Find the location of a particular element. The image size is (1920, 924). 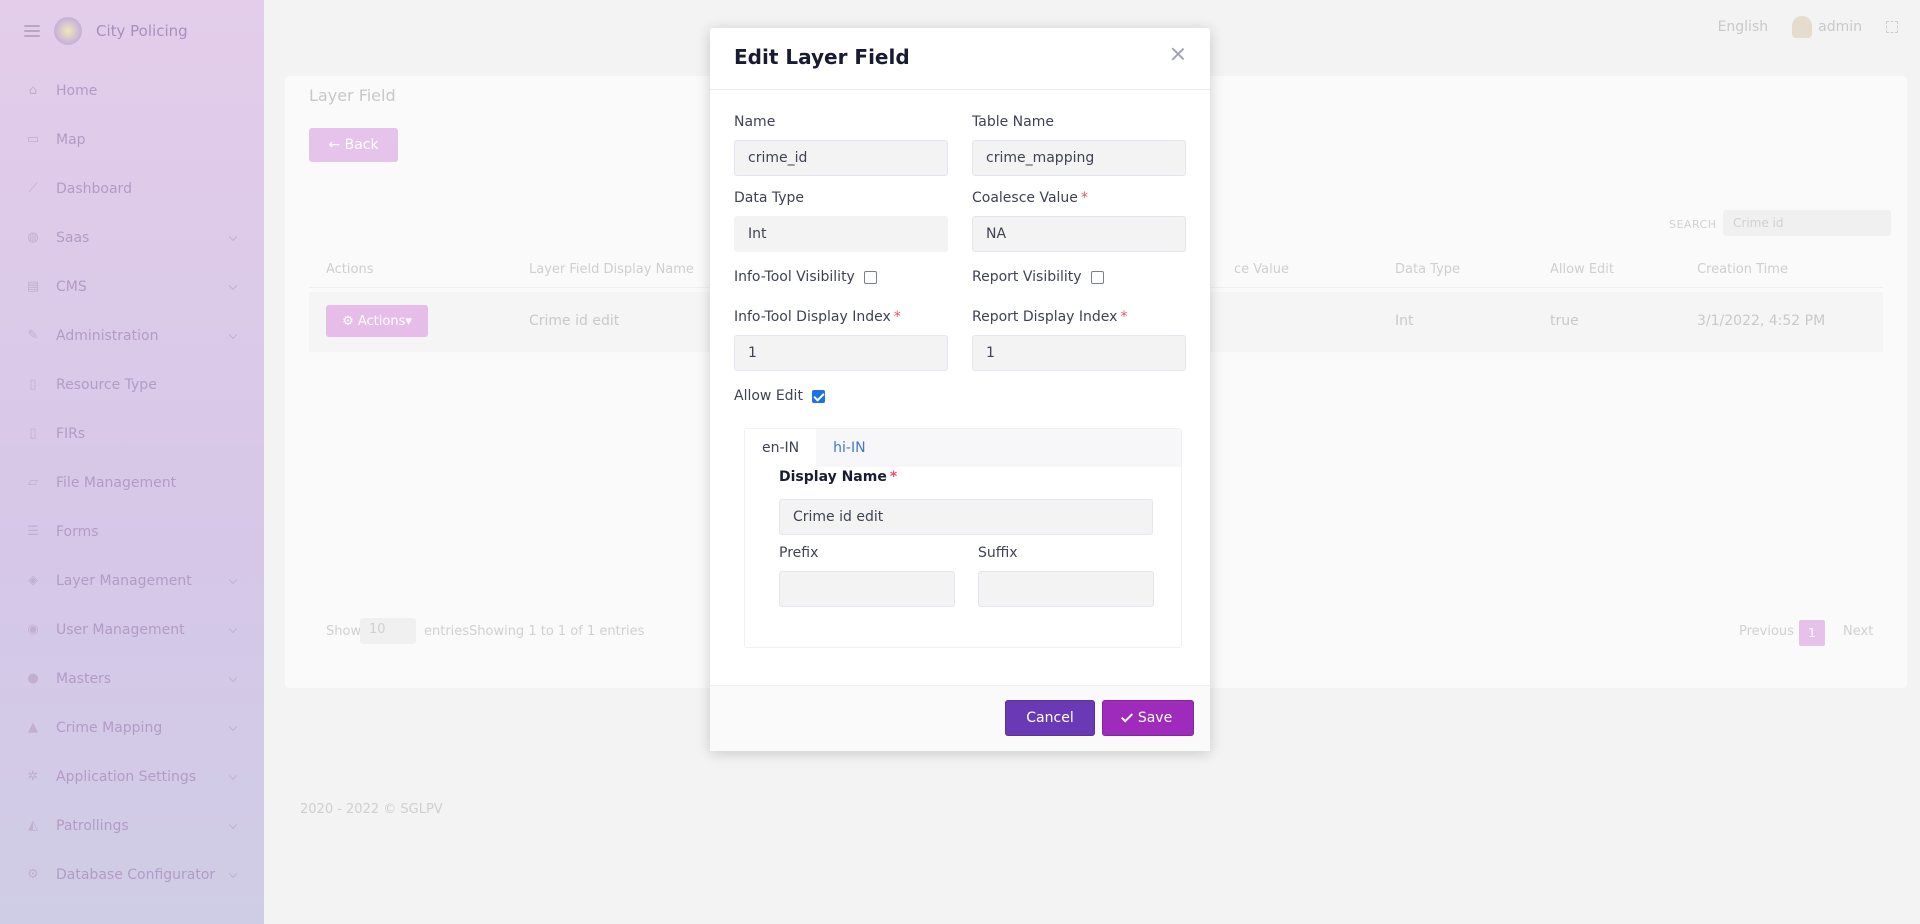

file-icon: ▯ is located at coordinates (33, 433).